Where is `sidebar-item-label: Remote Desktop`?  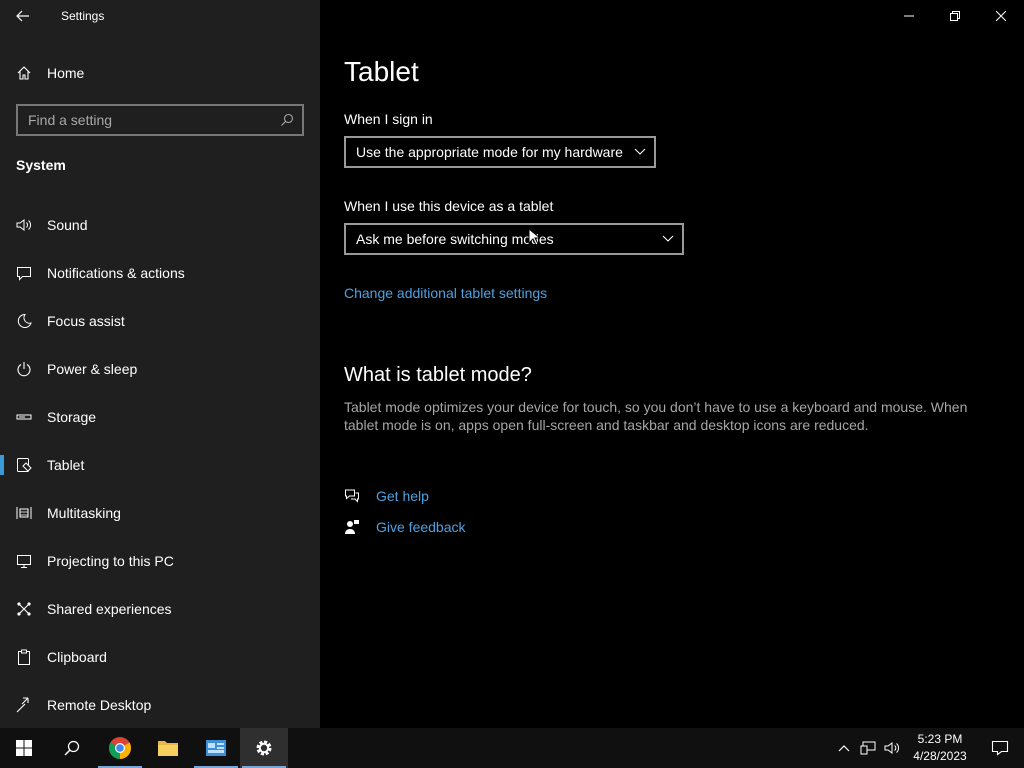 sidebar-item-label: Remote Desktop is located at coordinates (99, 705).